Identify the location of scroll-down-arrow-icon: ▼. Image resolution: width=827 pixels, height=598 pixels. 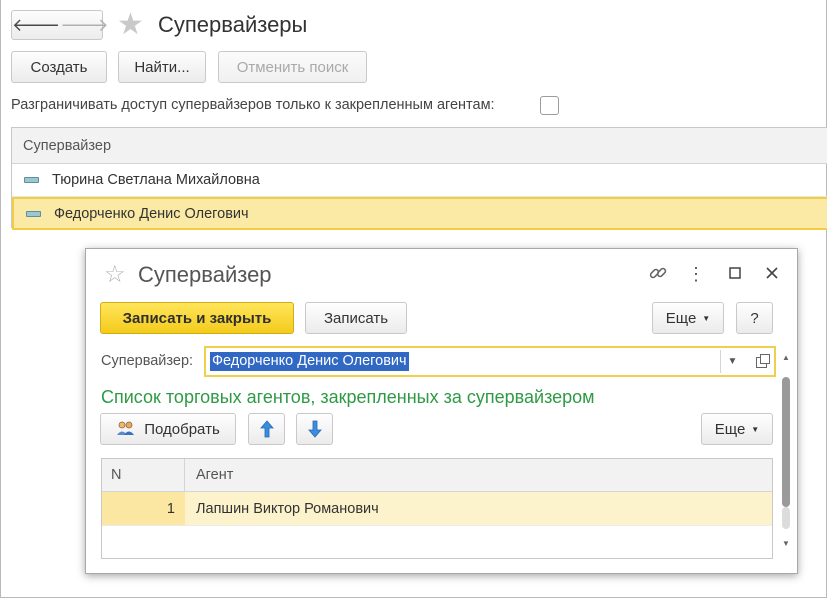
(786, 543).